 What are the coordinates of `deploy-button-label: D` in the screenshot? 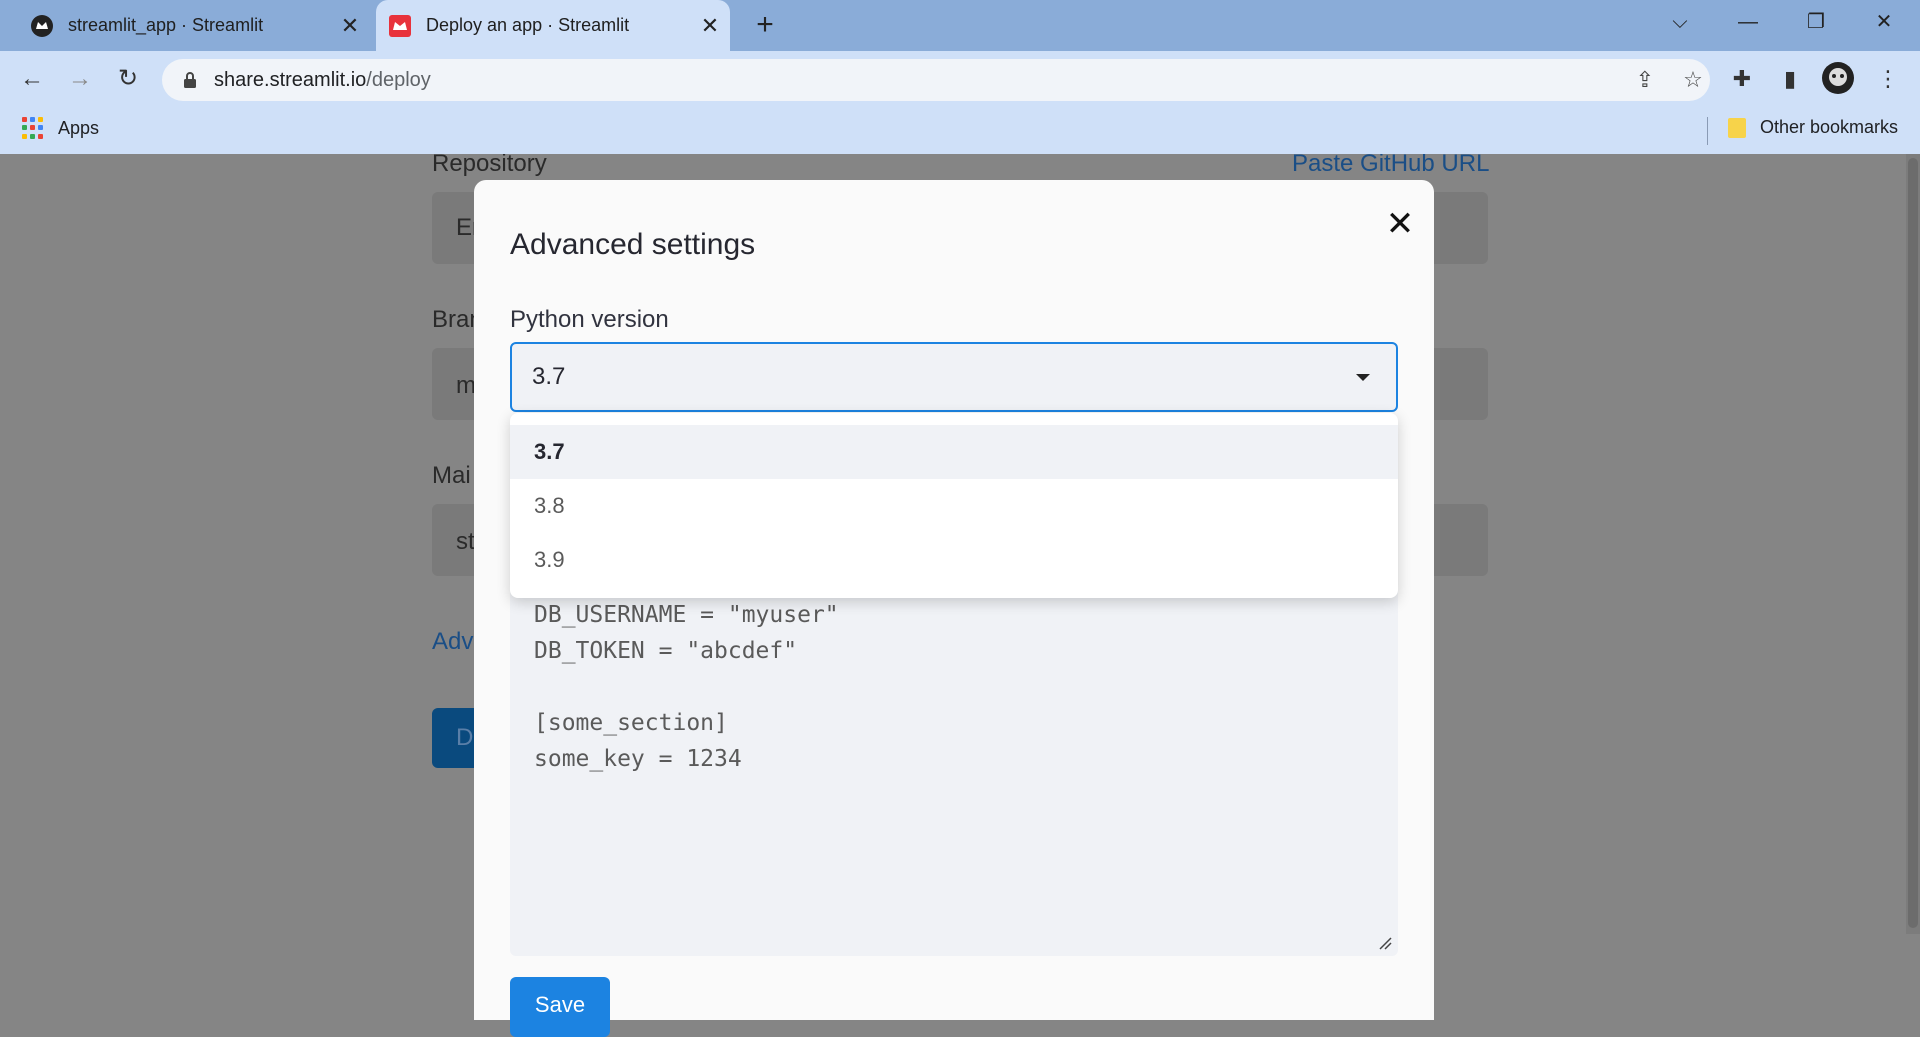 It's located at (465, 737).